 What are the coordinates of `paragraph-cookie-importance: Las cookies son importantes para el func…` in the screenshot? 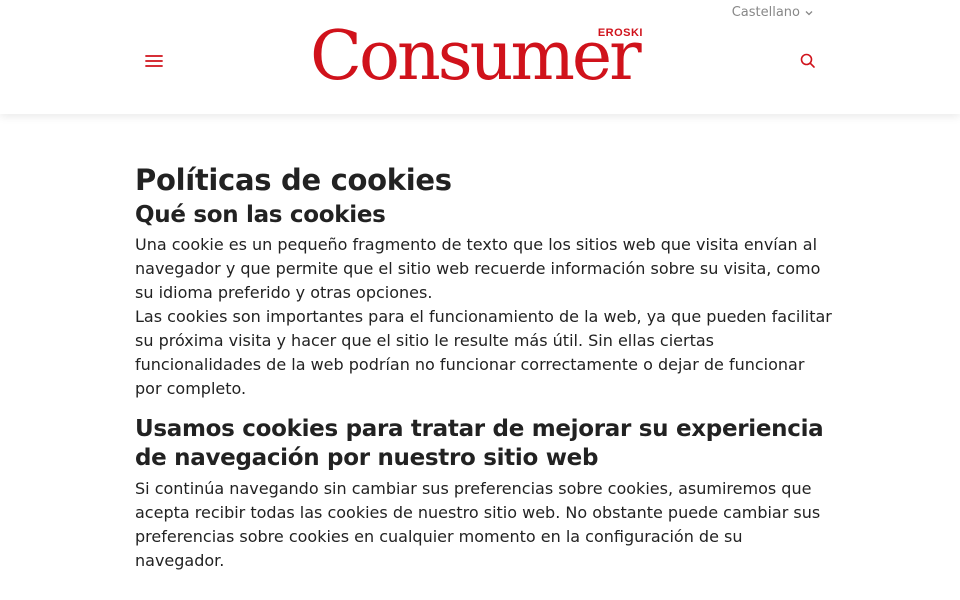 It's located at (483, 352).